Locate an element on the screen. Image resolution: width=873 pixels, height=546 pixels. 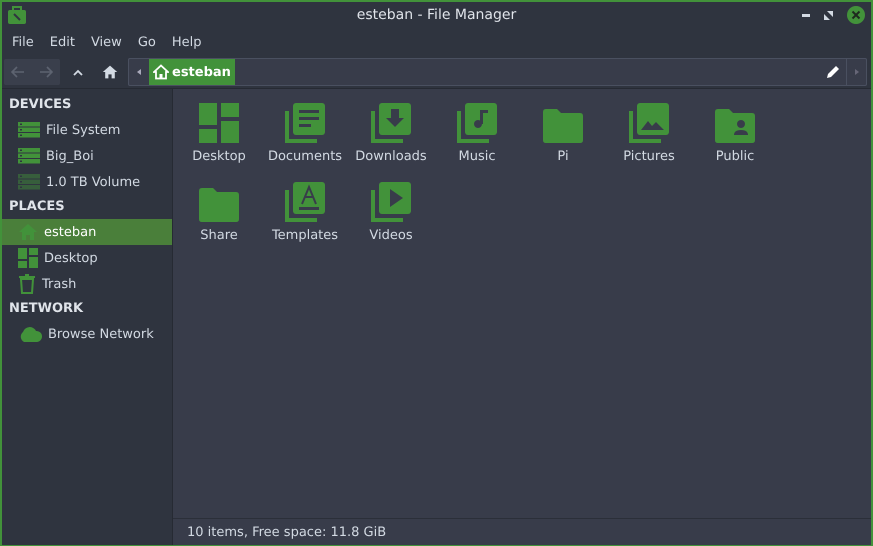
folder-tile: Videos is located at coordinates (391, 219).